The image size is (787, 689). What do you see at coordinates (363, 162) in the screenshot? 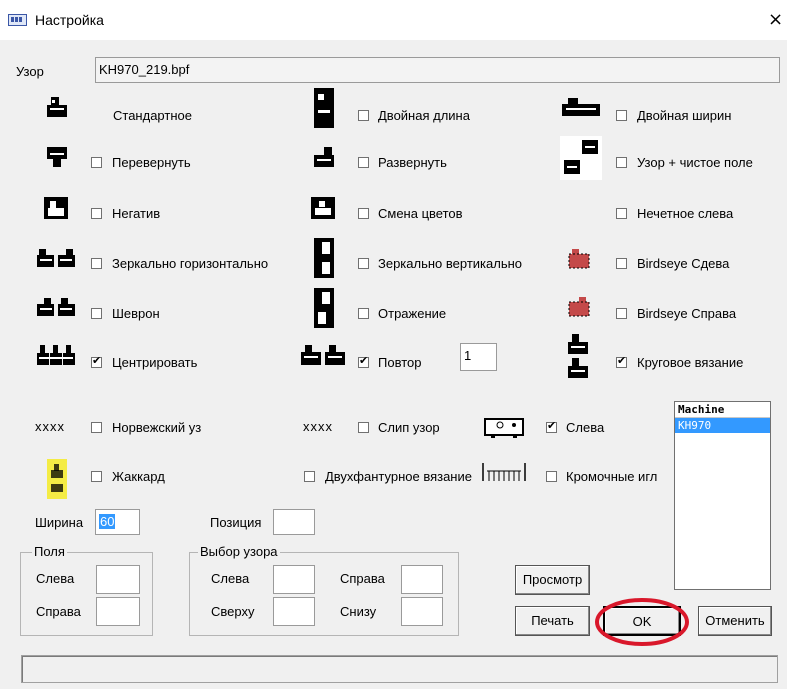
I see `rotate-checkbox` at bounding box center [363, 162].